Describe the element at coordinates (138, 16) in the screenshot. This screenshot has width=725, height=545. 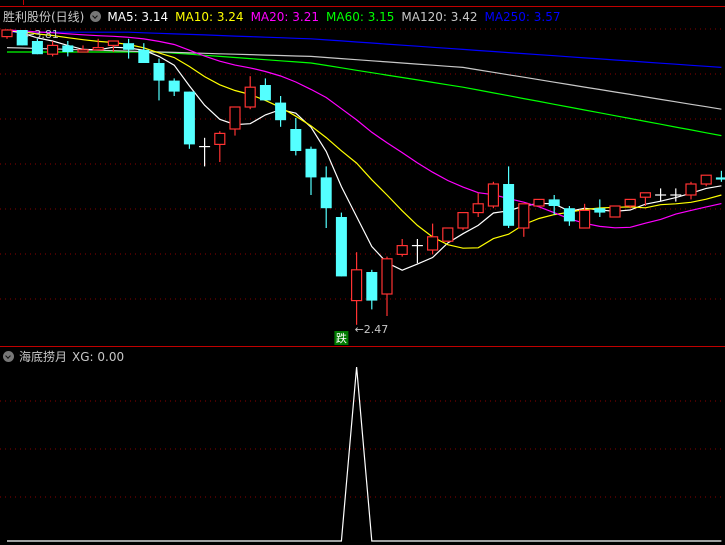
I see `ma-label-0: MA5: 3.14` at that location.